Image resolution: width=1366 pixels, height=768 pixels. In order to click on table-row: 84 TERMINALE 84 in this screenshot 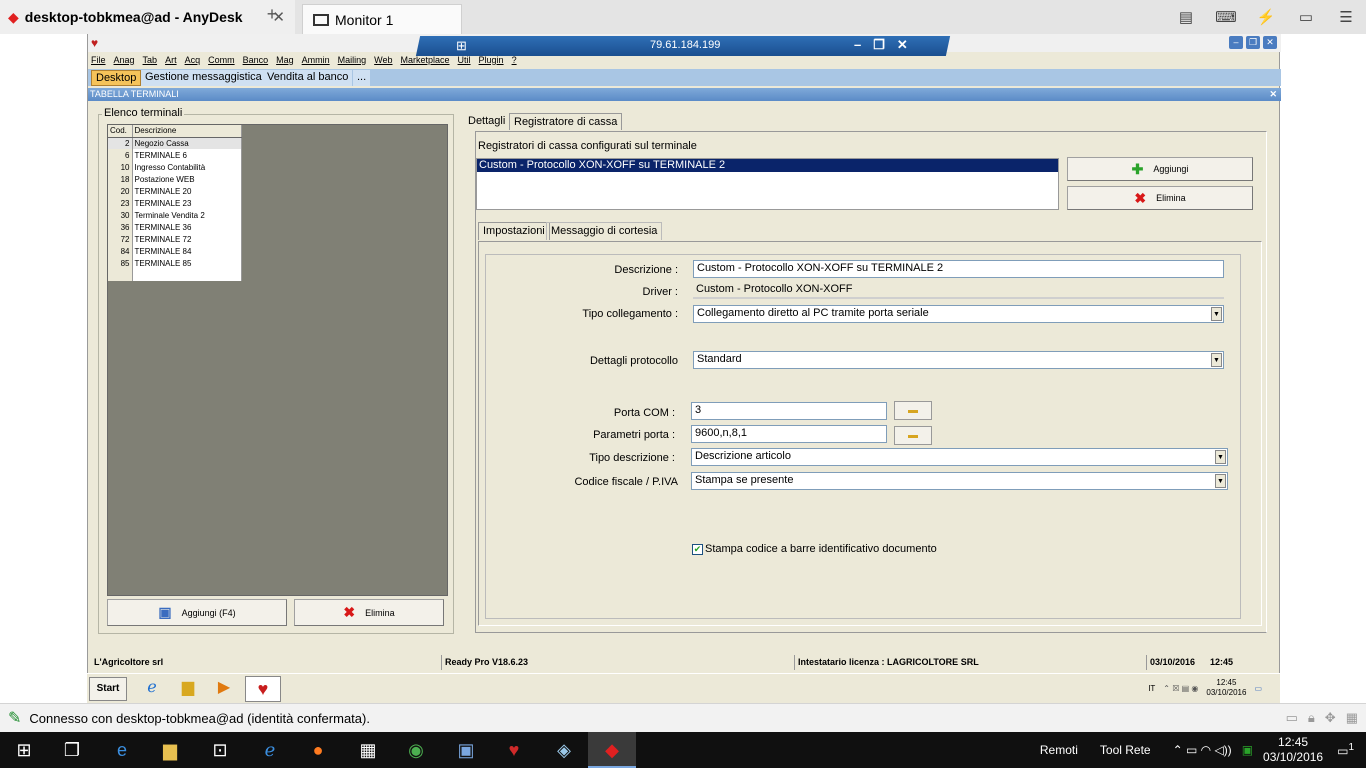, I will do `click(175, 251)`.